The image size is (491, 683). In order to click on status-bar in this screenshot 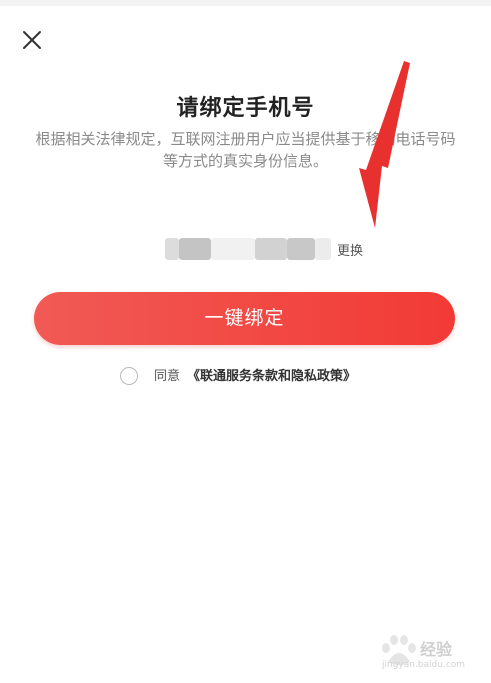, I will do `click(245, 3)`.